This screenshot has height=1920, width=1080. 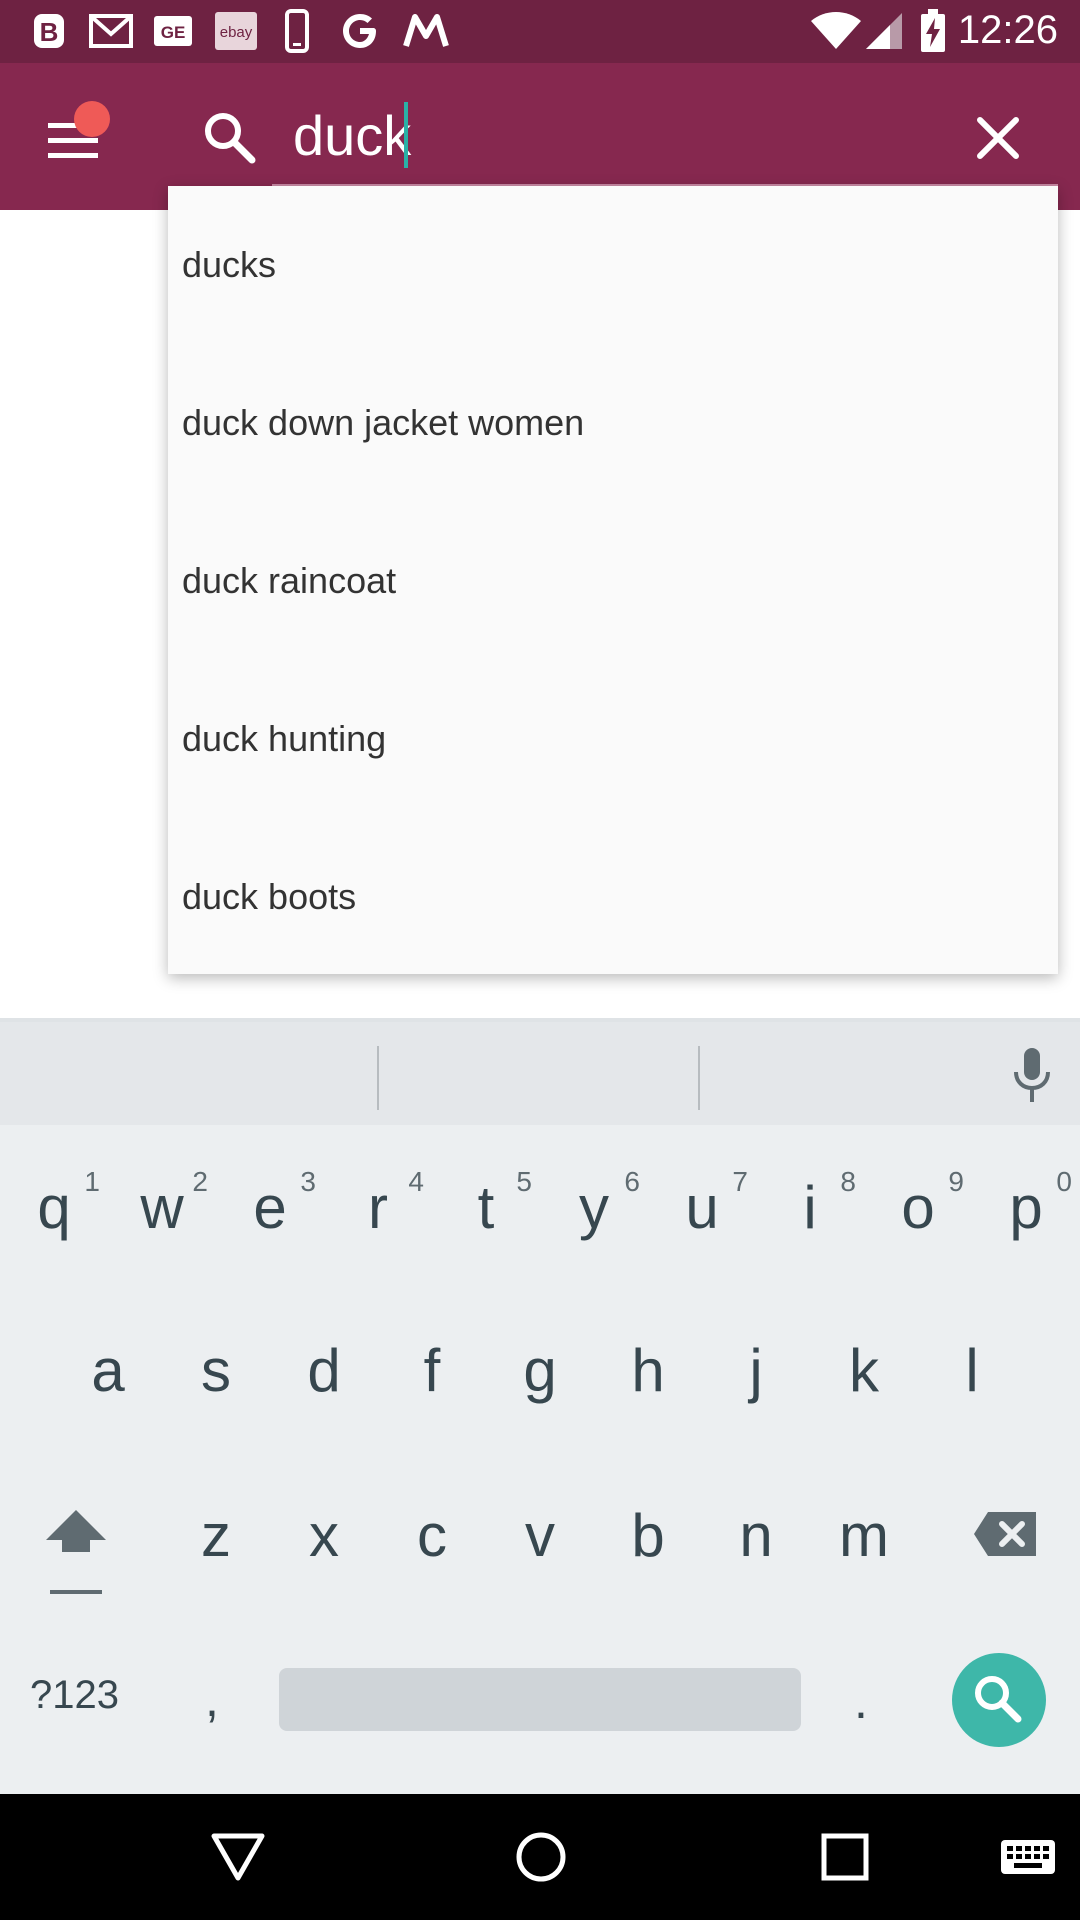 I want to click on back-icon, so click(x=238, y=1857).